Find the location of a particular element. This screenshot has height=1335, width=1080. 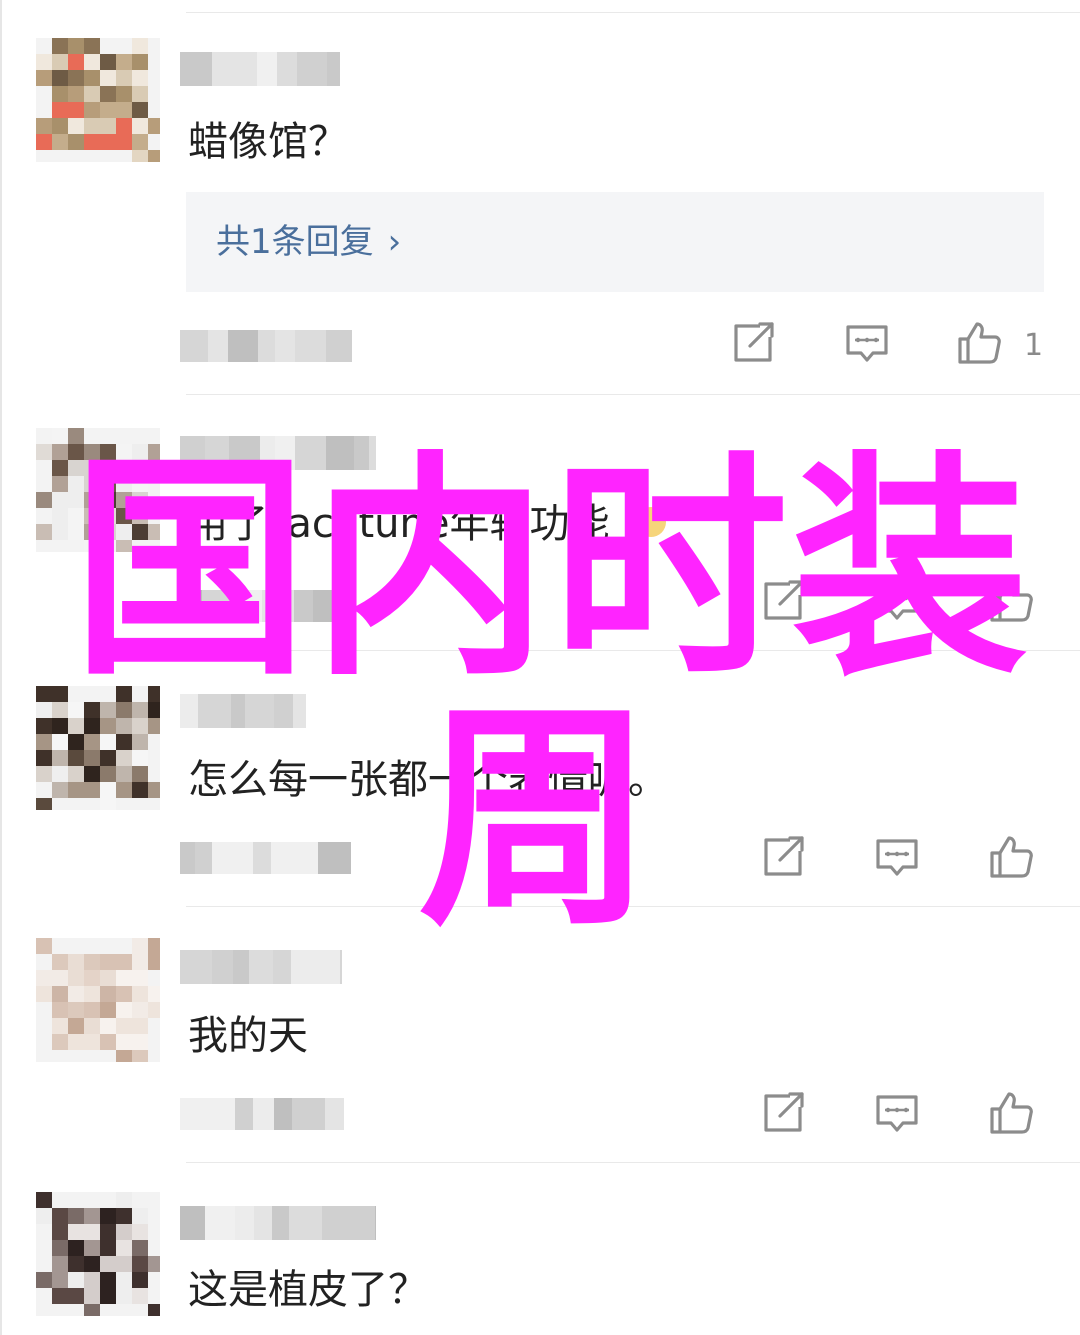

comment-text: 用了Facetune年轻功能 is located at coordinates (399, 524).